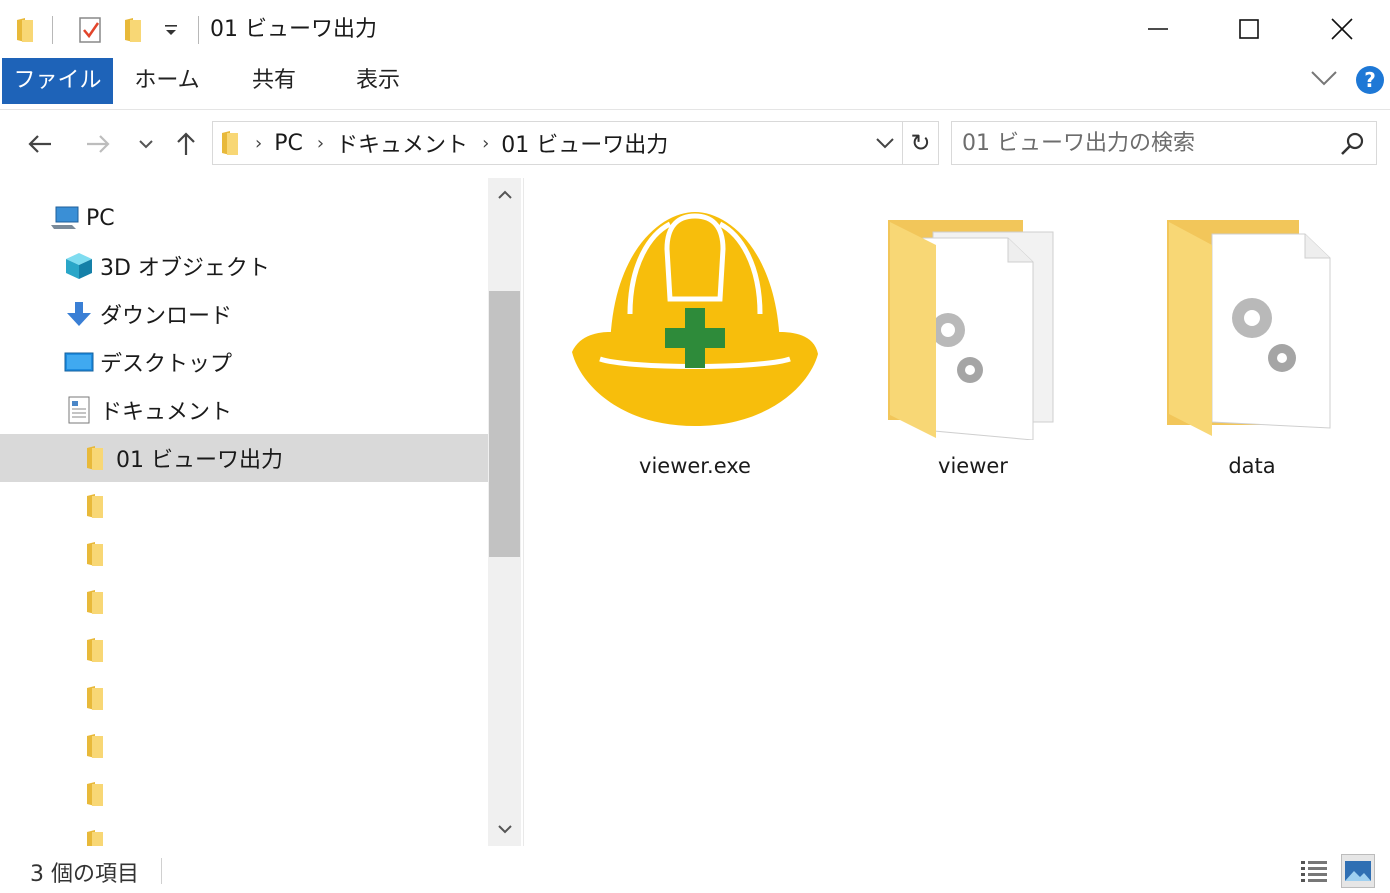  Describe the element at coordinates (1252, 466) in the screenshot. I see `file-name: data` at that location.